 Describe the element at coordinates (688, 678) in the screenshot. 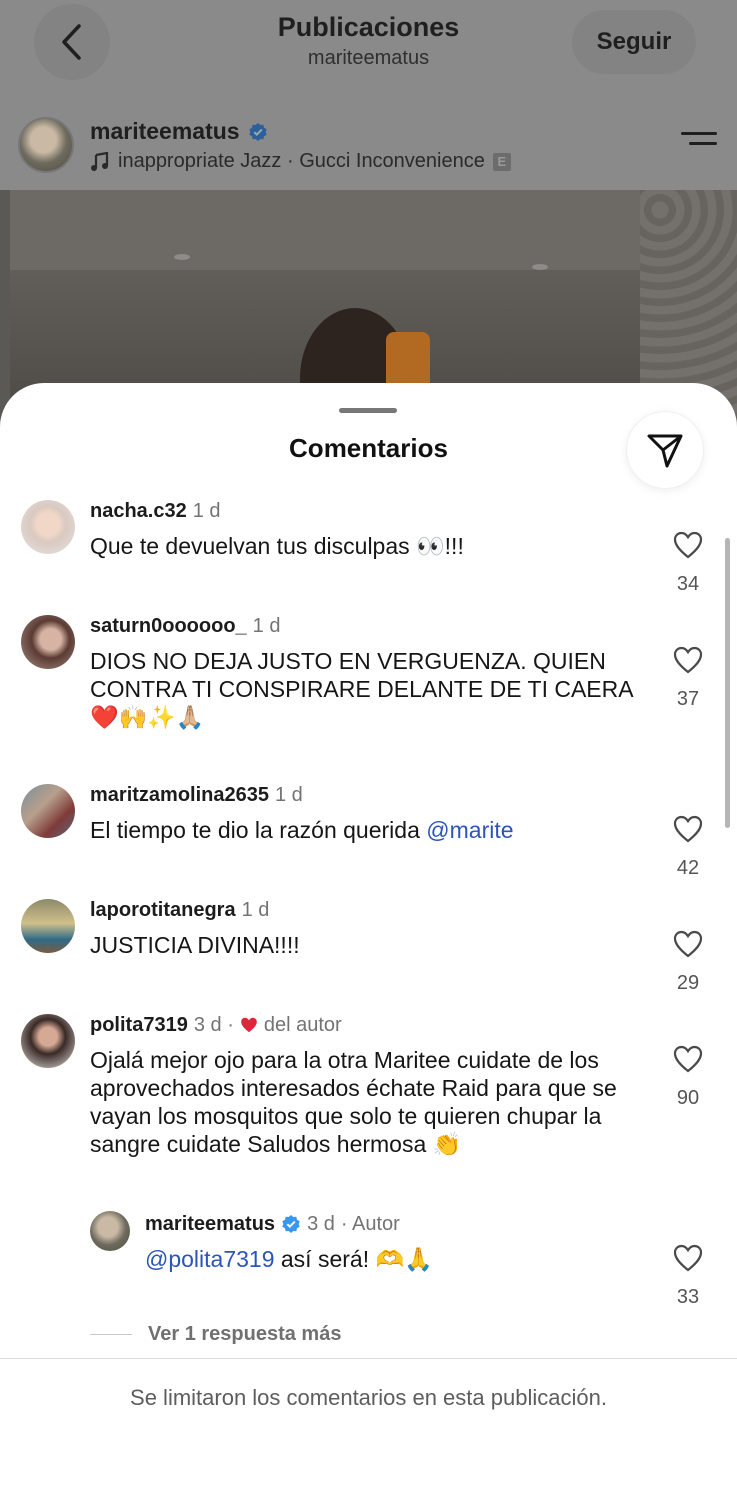

I see `like-button: 37` at that location.